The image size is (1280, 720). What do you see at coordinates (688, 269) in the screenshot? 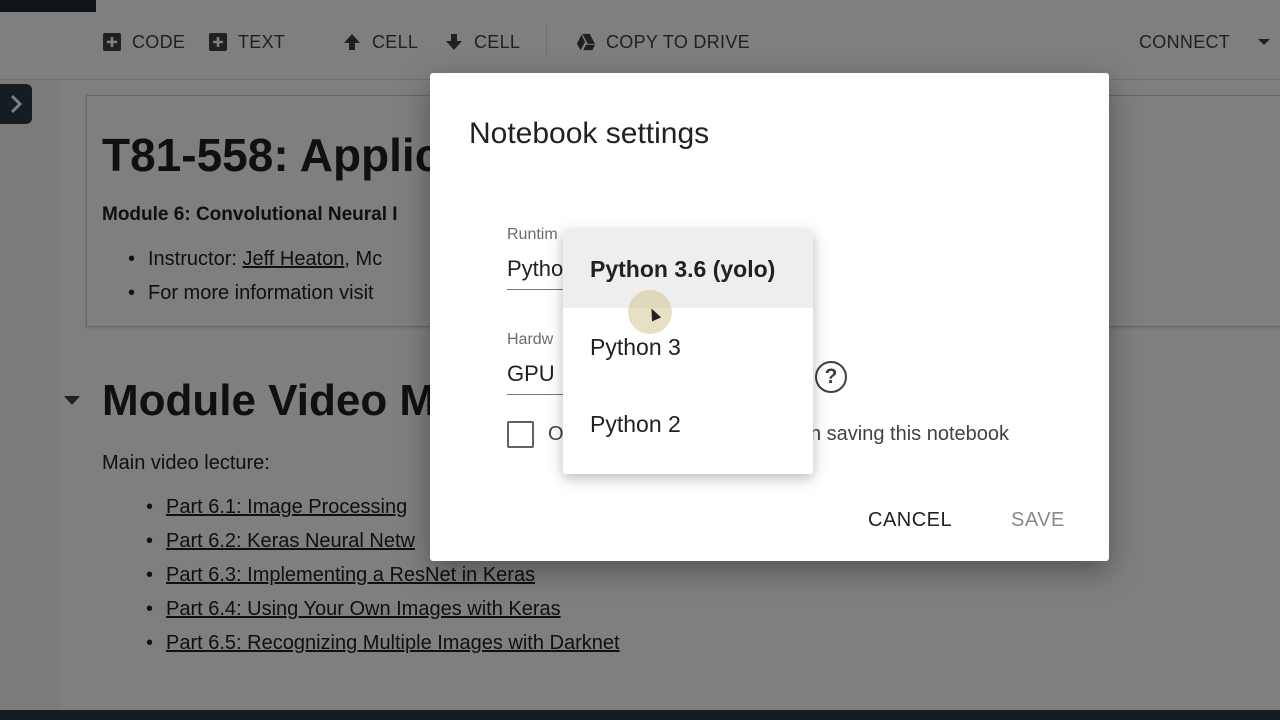
I see `menu-item-python-3-6-yolo: Python 3.6 (yolo)` at bounding box center [688, 269].